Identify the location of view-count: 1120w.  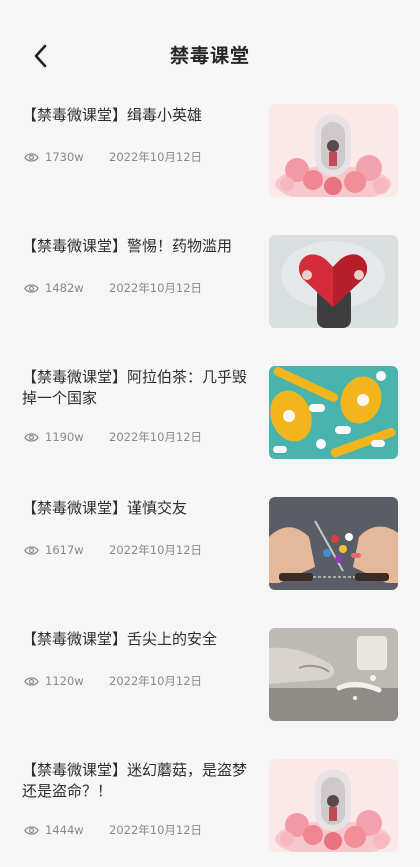
(64, 681).